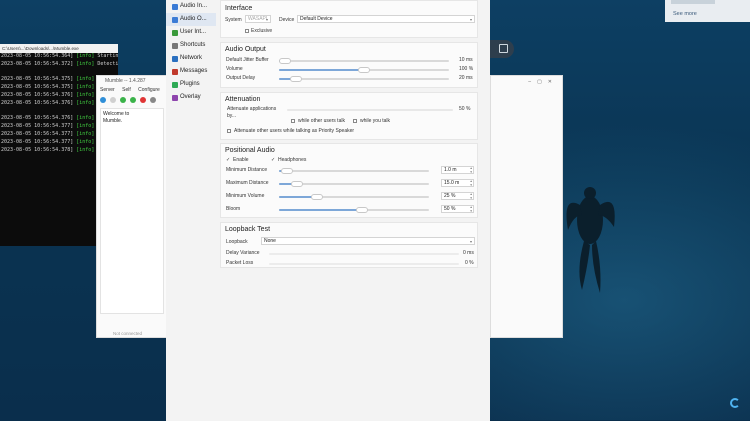 This screenshot has width=750, height=421. Describe the element at coordinates (37, 63) in the screenshot. I see `console-time: 2023-08-05 10:56:54.372]` at that location.